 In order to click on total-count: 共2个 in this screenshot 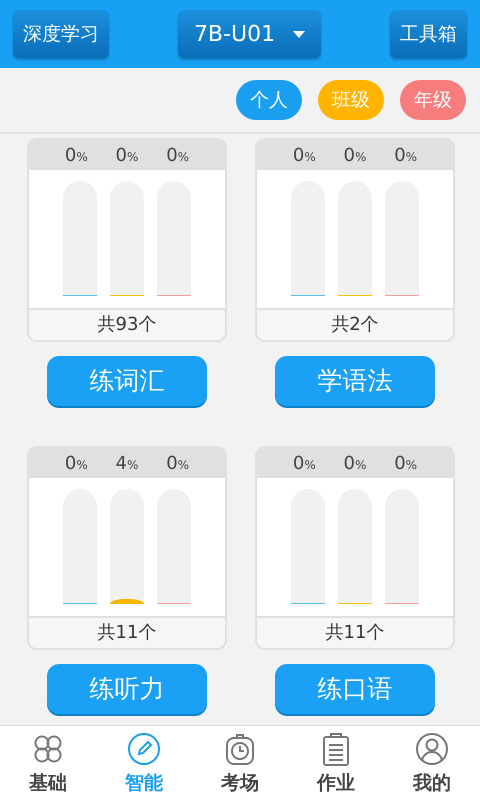, I will do `click(355, 324)`.